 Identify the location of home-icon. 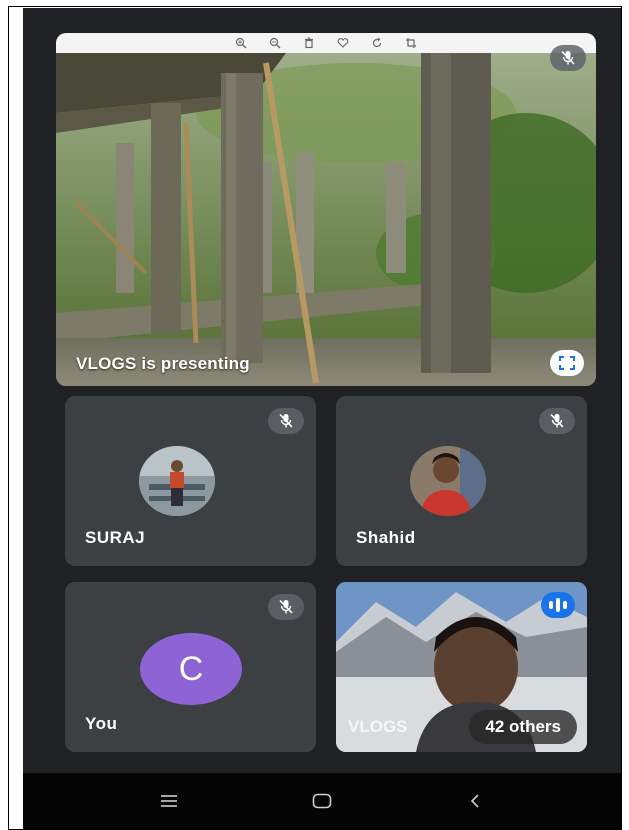
(322, 801).